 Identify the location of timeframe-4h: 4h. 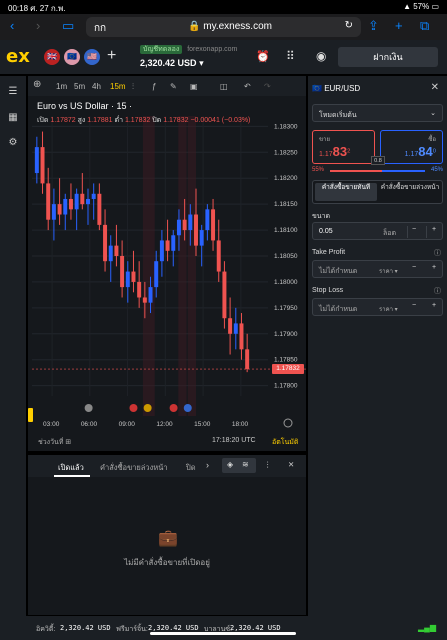
(96, 86).